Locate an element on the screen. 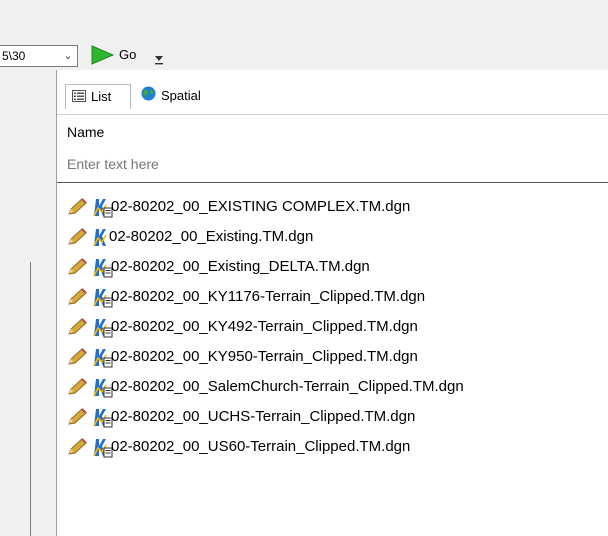 The width and height of the screenshot is (608, 536). file-name: 02-80202_00_EXISTING COMPLEX.TM.dgn is located at coordinates (261, 206).